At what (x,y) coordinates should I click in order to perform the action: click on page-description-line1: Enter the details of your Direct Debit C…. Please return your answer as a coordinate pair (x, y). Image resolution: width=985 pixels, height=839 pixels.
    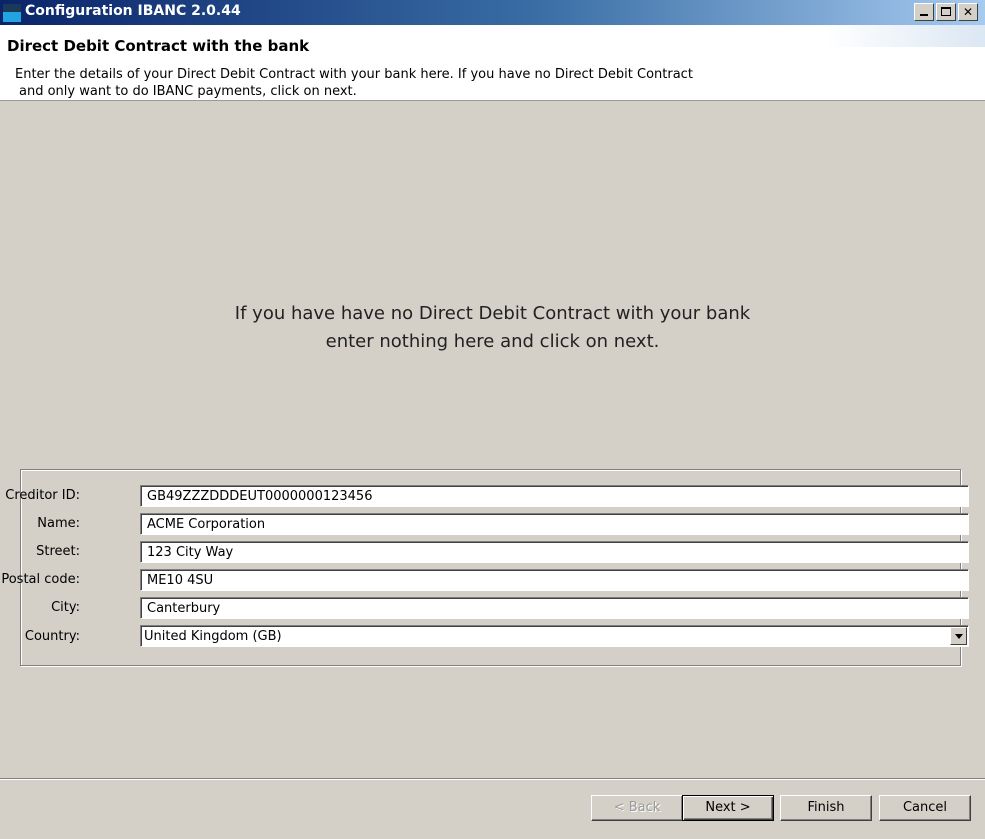
    Looking at the image, I should click on (354, 74).